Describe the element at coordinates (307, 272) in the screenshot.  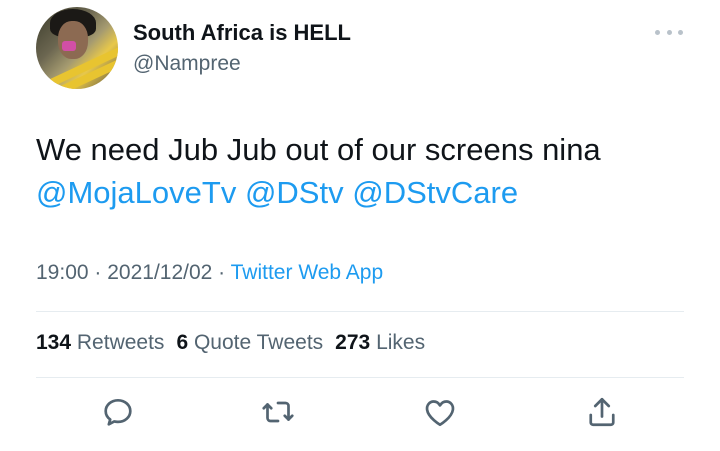
I see `tweet-source: Twitter Web App` at that location.